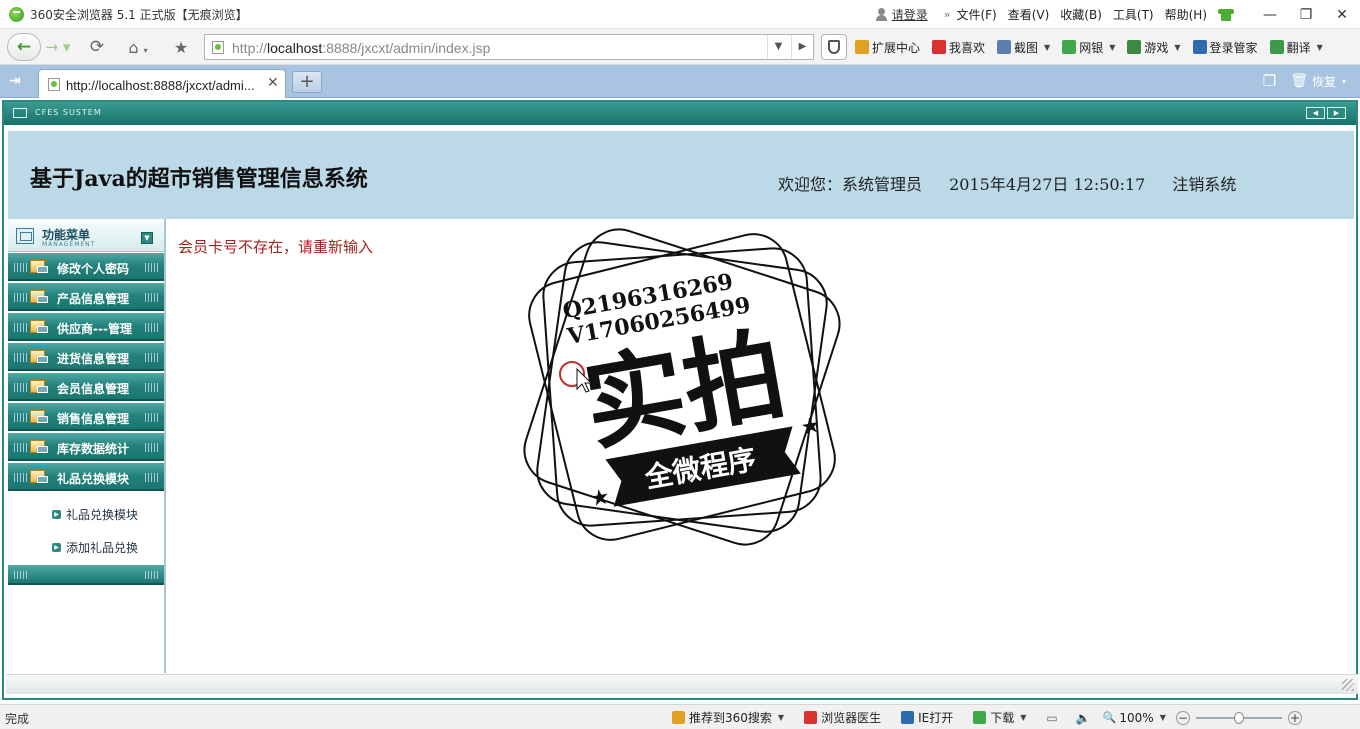 The width and height of the screenshot is (1360, 729). I want to click on toolbar-links: 扩展中心 我喜欢 截图 ▼ 网银 ▼ 游戏 ▼ 登录管家 翻译 ▼, so click(1095, 47).